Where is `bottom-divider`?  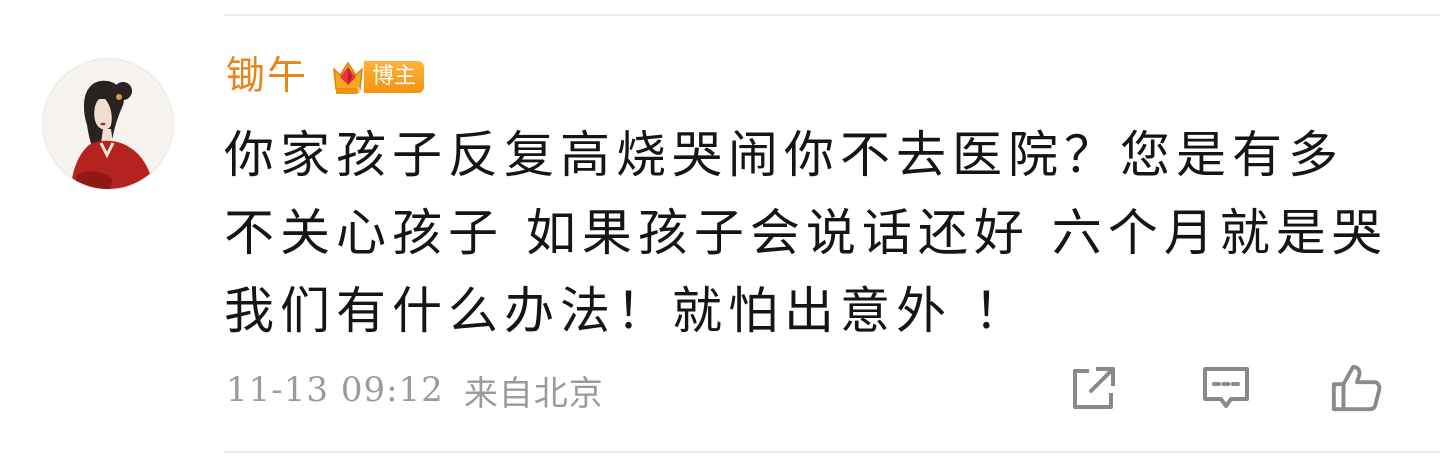
bottom-divider is located at coordinates (832, 452).